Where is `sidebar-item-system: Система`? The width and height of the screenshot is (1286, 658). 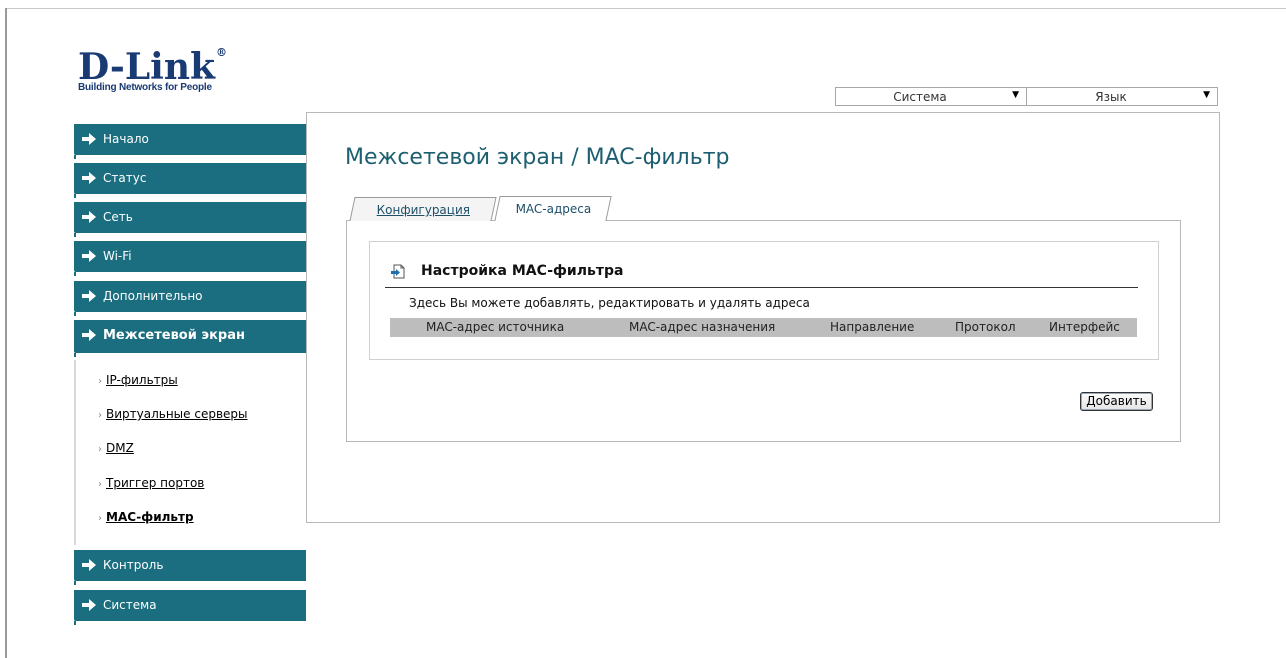
sidebar-item-system: Система is located at coordinates (190, 607).